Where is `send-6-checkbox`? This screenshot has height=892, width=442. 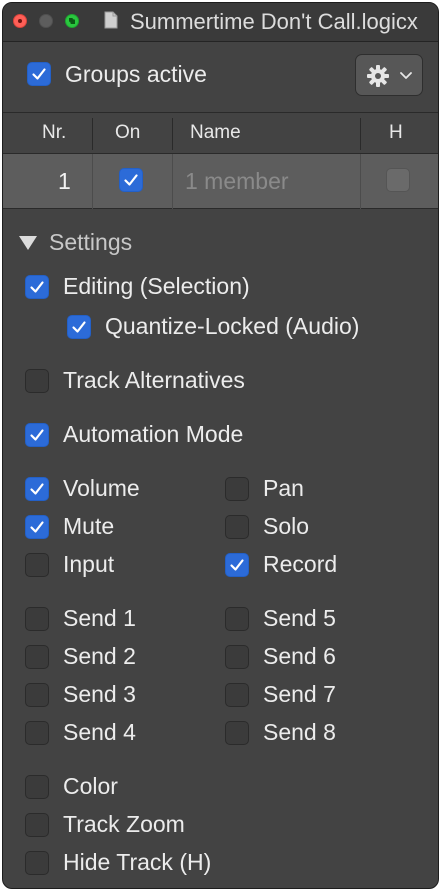
send-6-checkbox is located at coordinates (237, 657).